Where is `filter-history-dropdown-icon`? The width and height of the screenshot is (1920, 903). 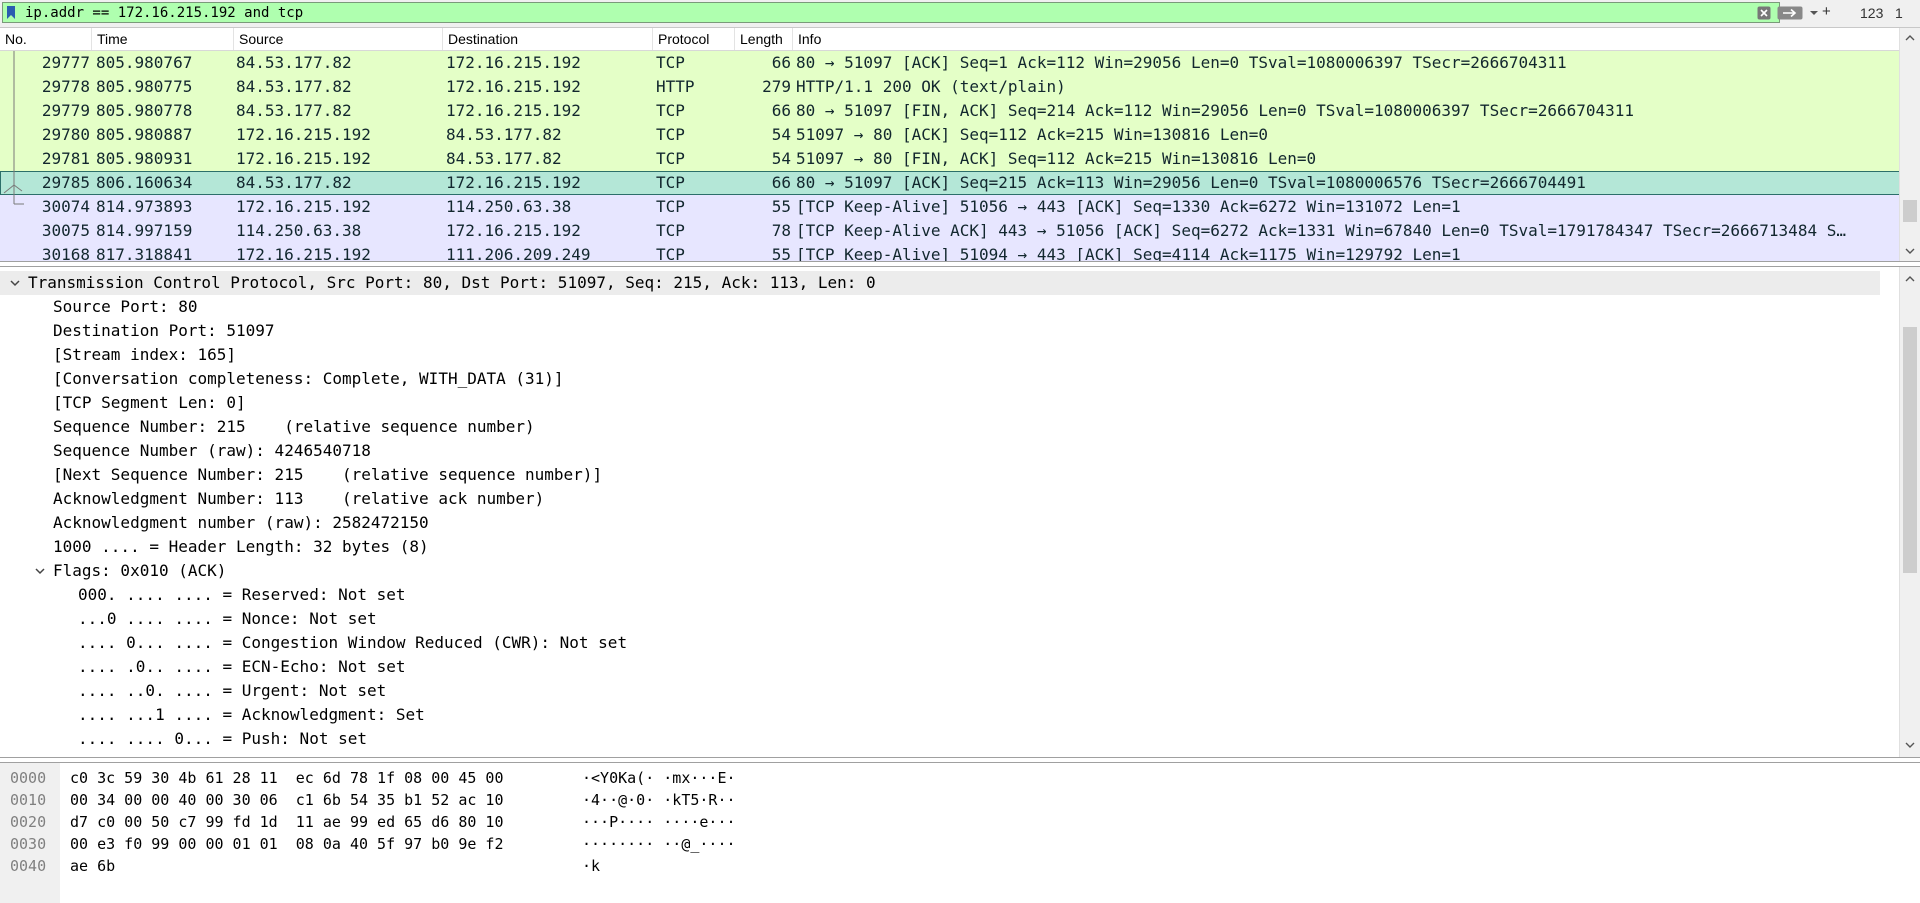 filter-history-dropdown-icon is located at coordinates (1814, 13).